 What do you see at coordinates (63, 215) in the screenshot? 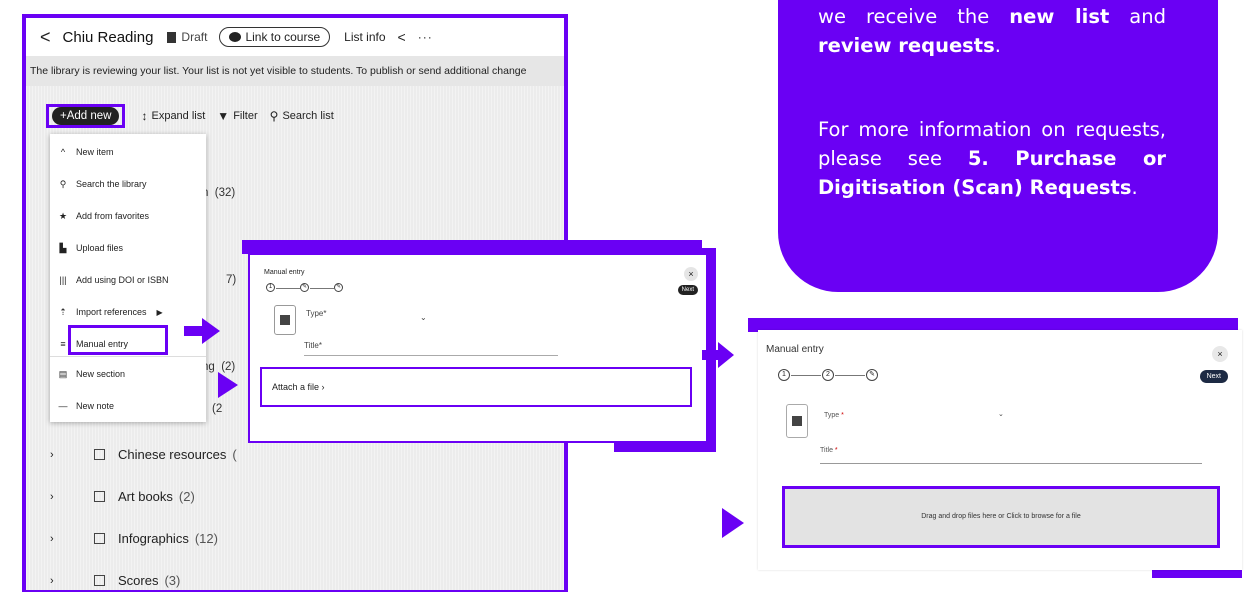
I see `star-icon: ★` at bounding box center [63, 215].